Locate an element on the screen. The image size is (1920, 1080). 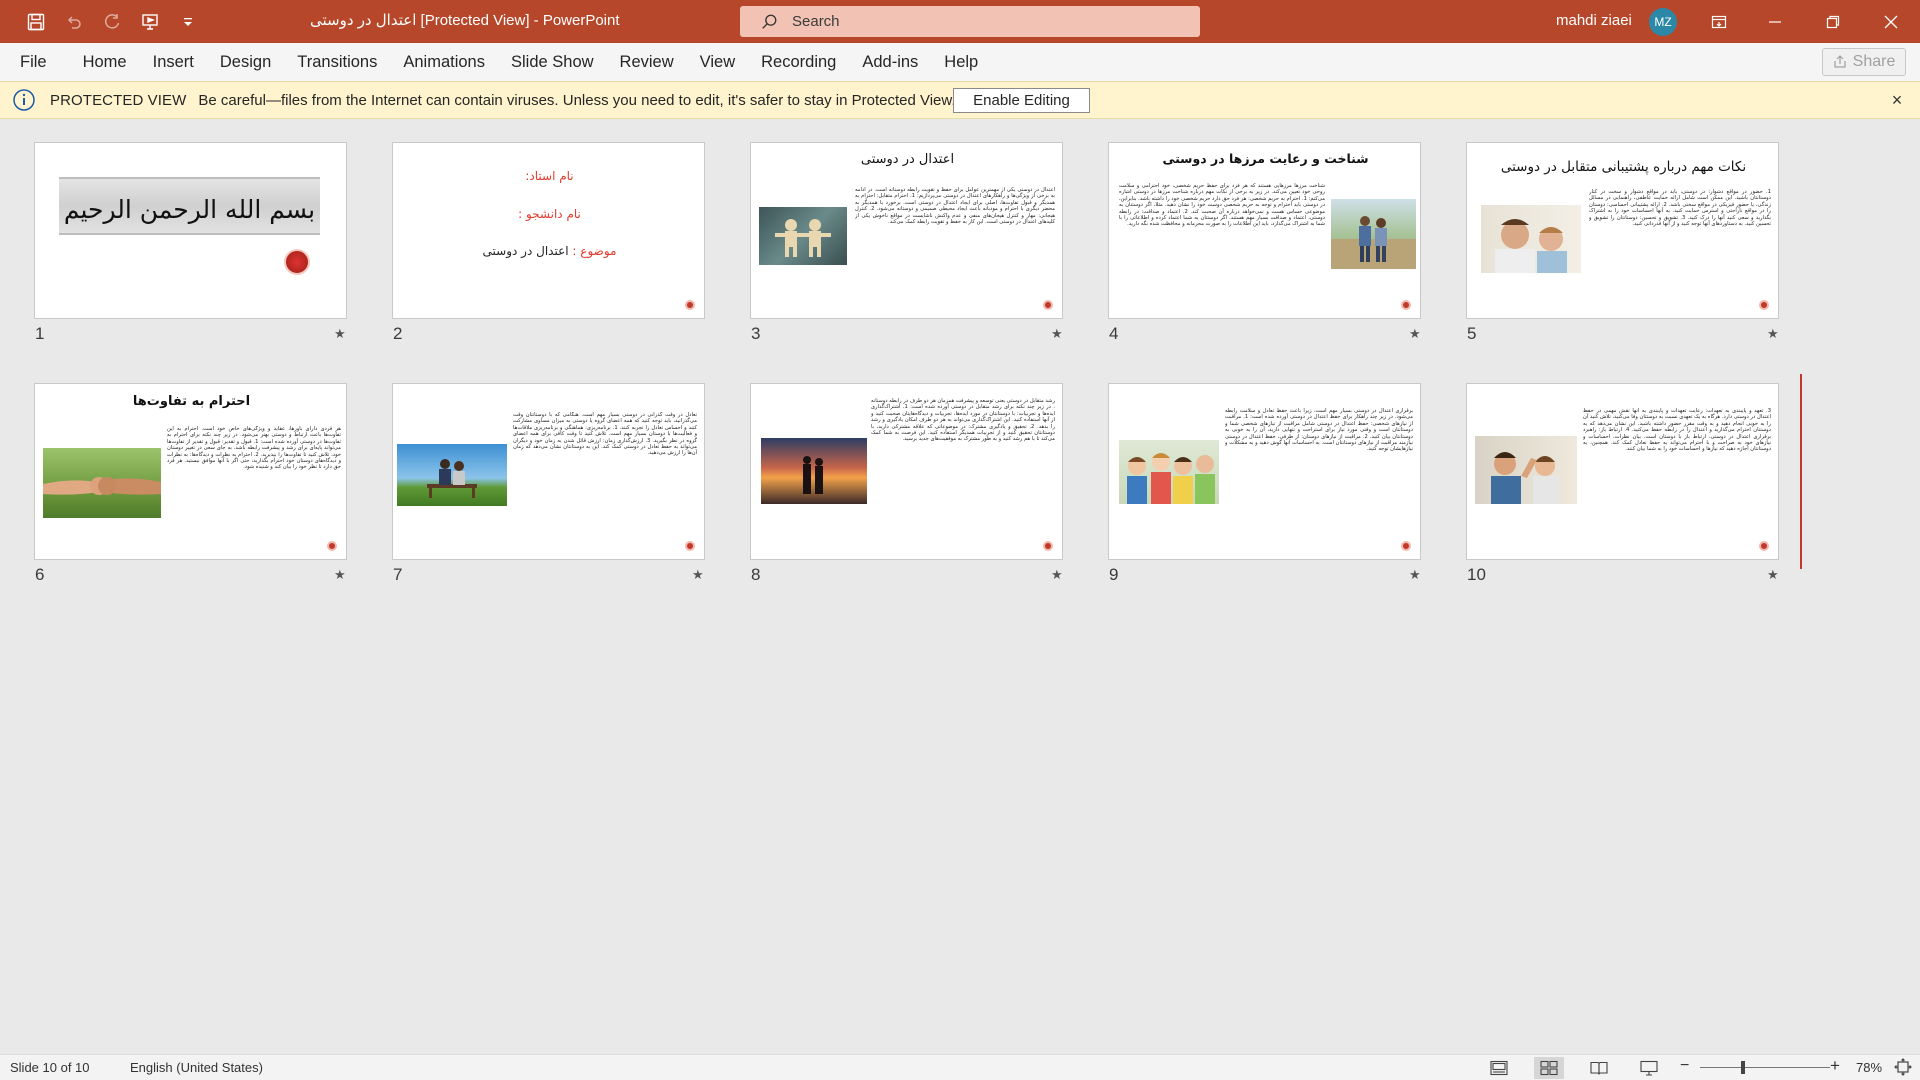
decorative-circle is located at coordinates (297, 262).